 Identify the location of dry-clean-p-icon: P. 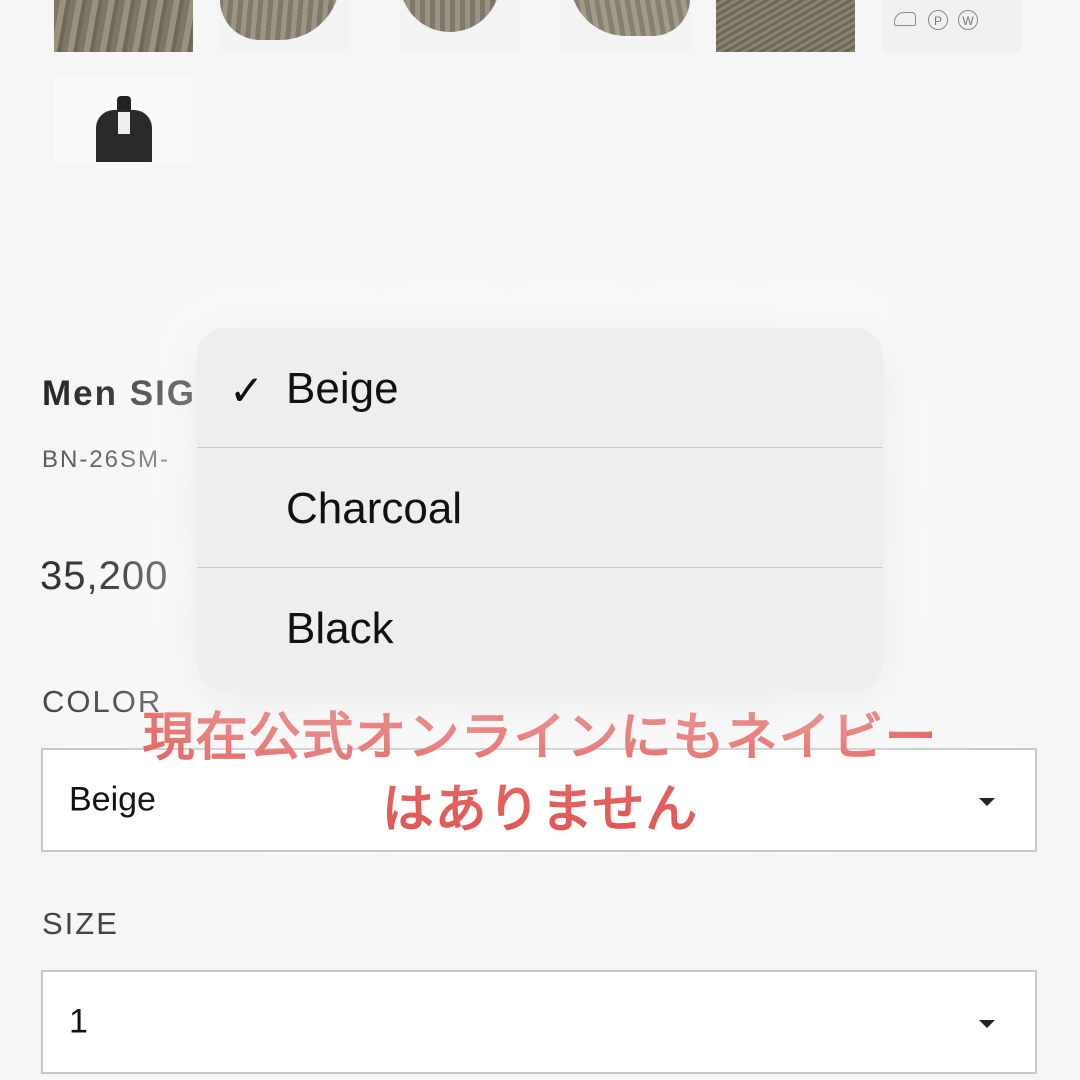
(938, 20).